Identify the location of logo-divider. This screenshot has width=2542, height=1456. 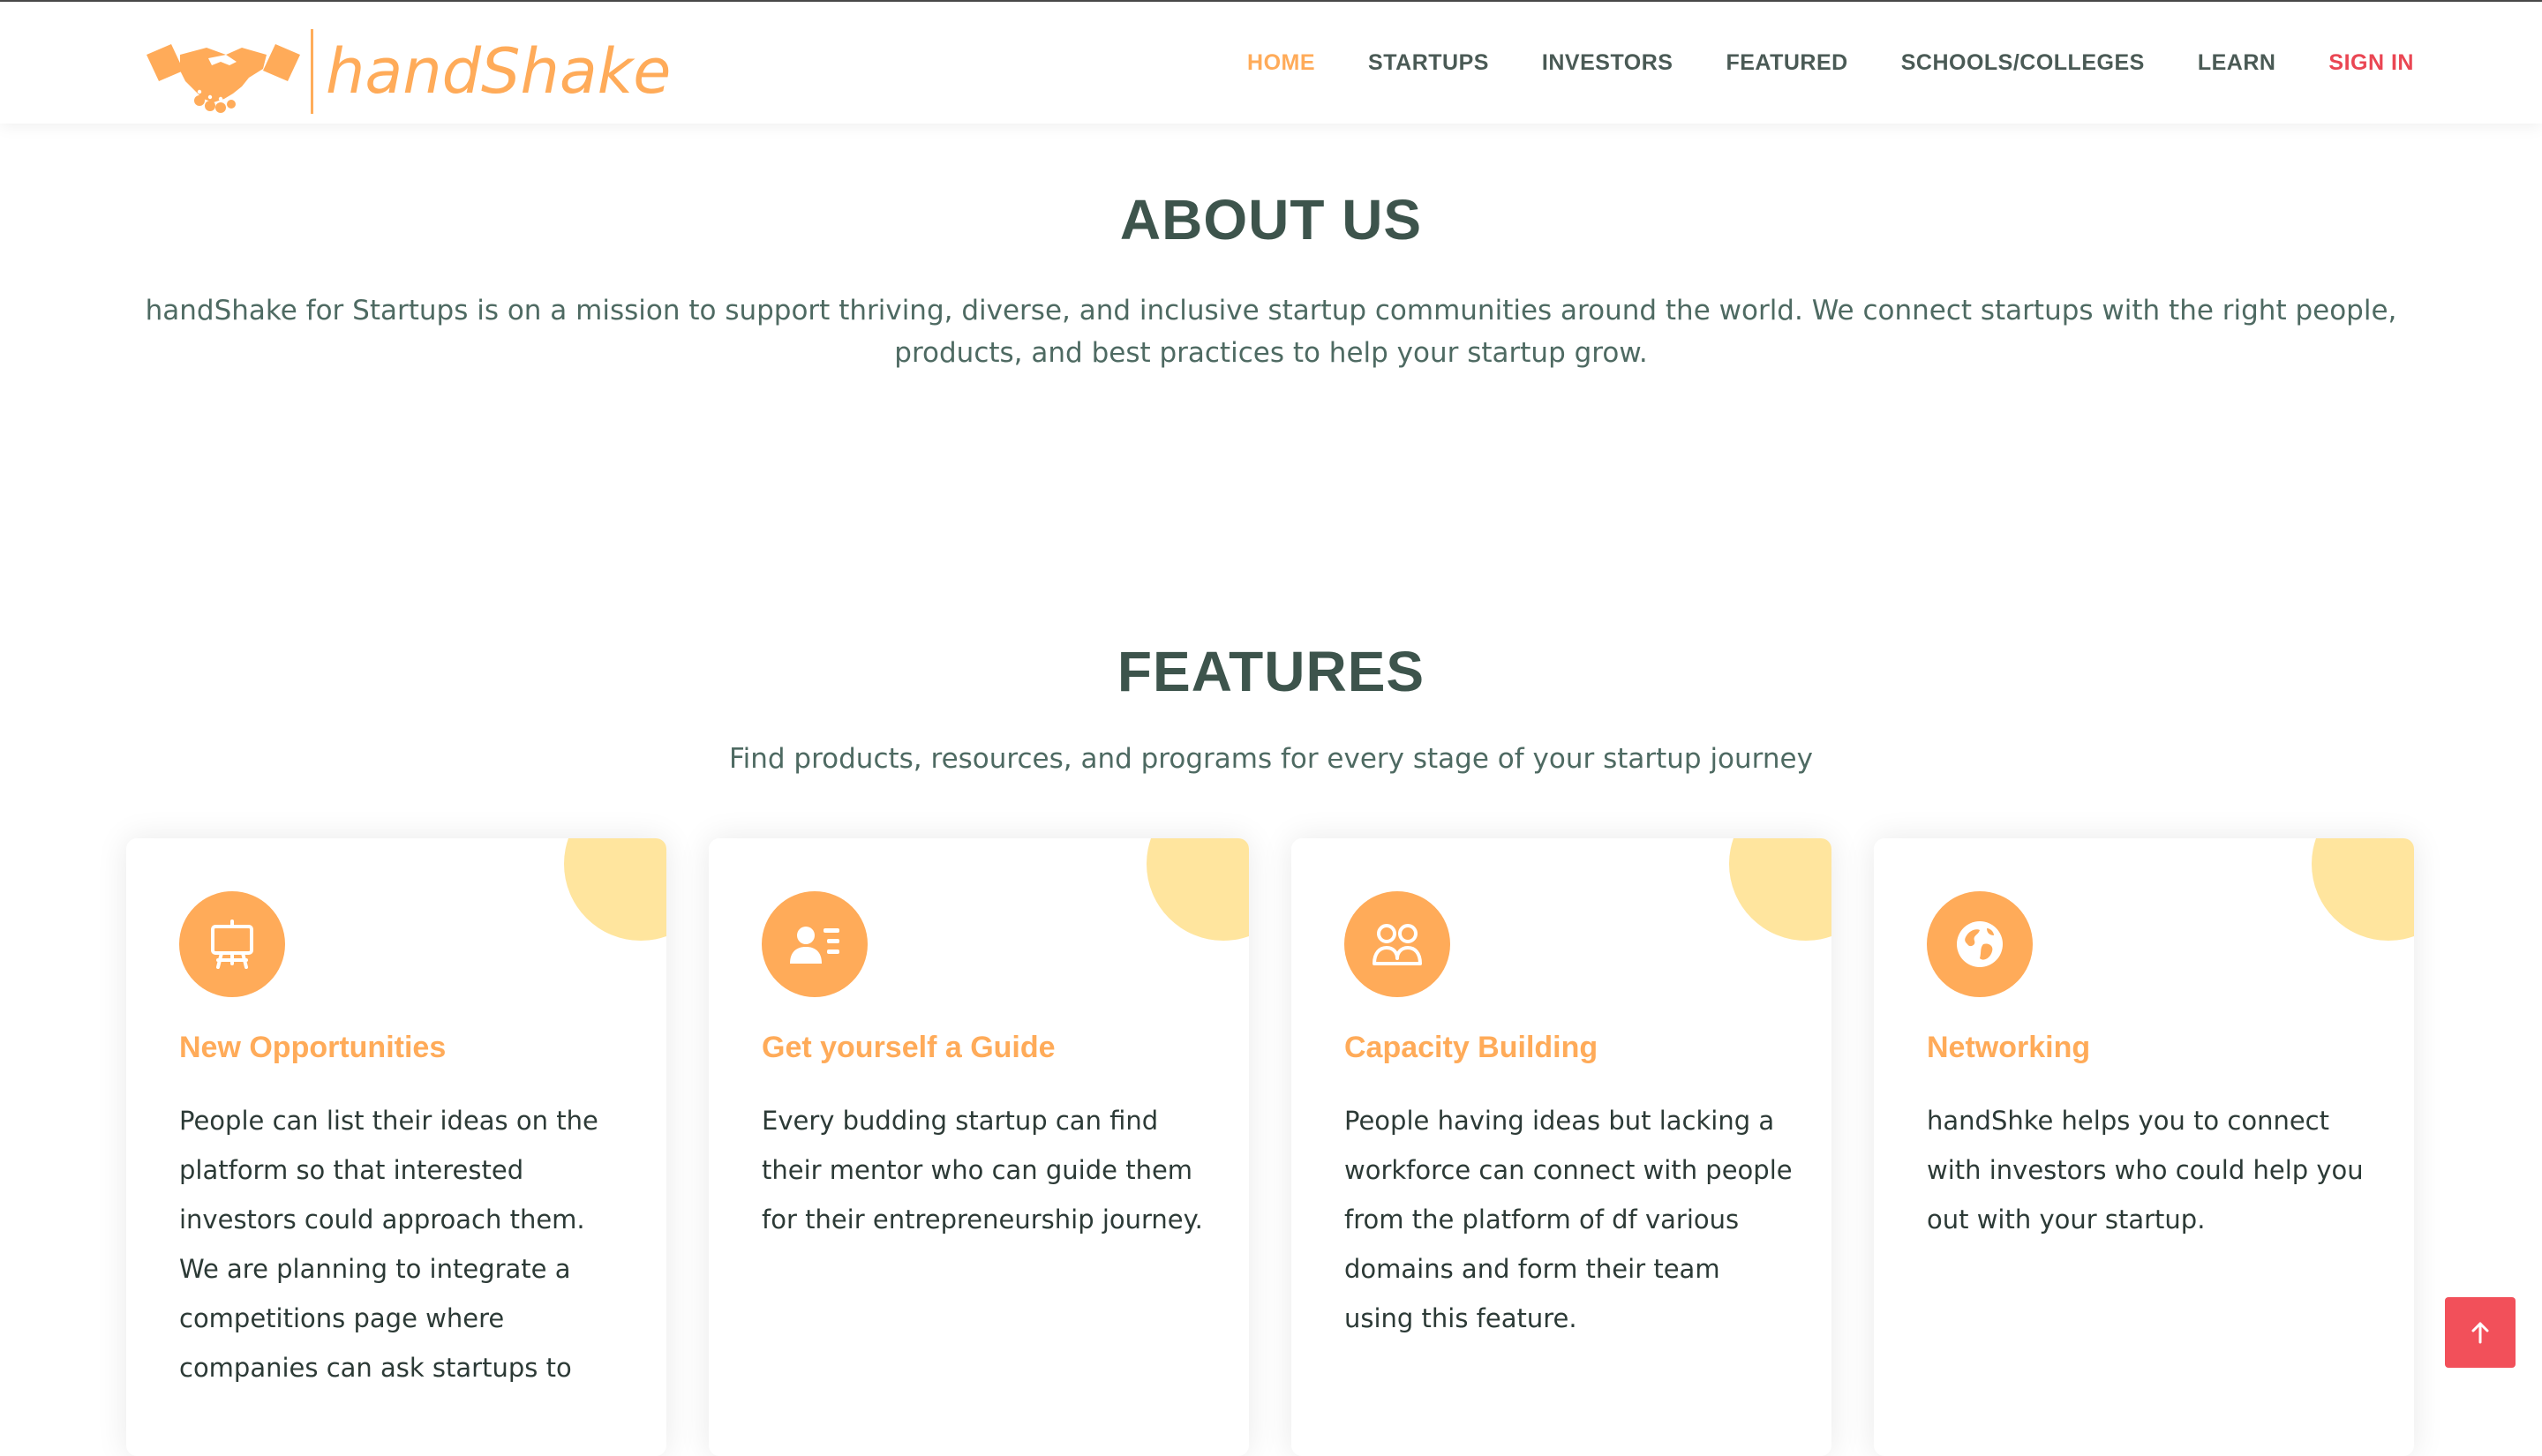
(312, 71).